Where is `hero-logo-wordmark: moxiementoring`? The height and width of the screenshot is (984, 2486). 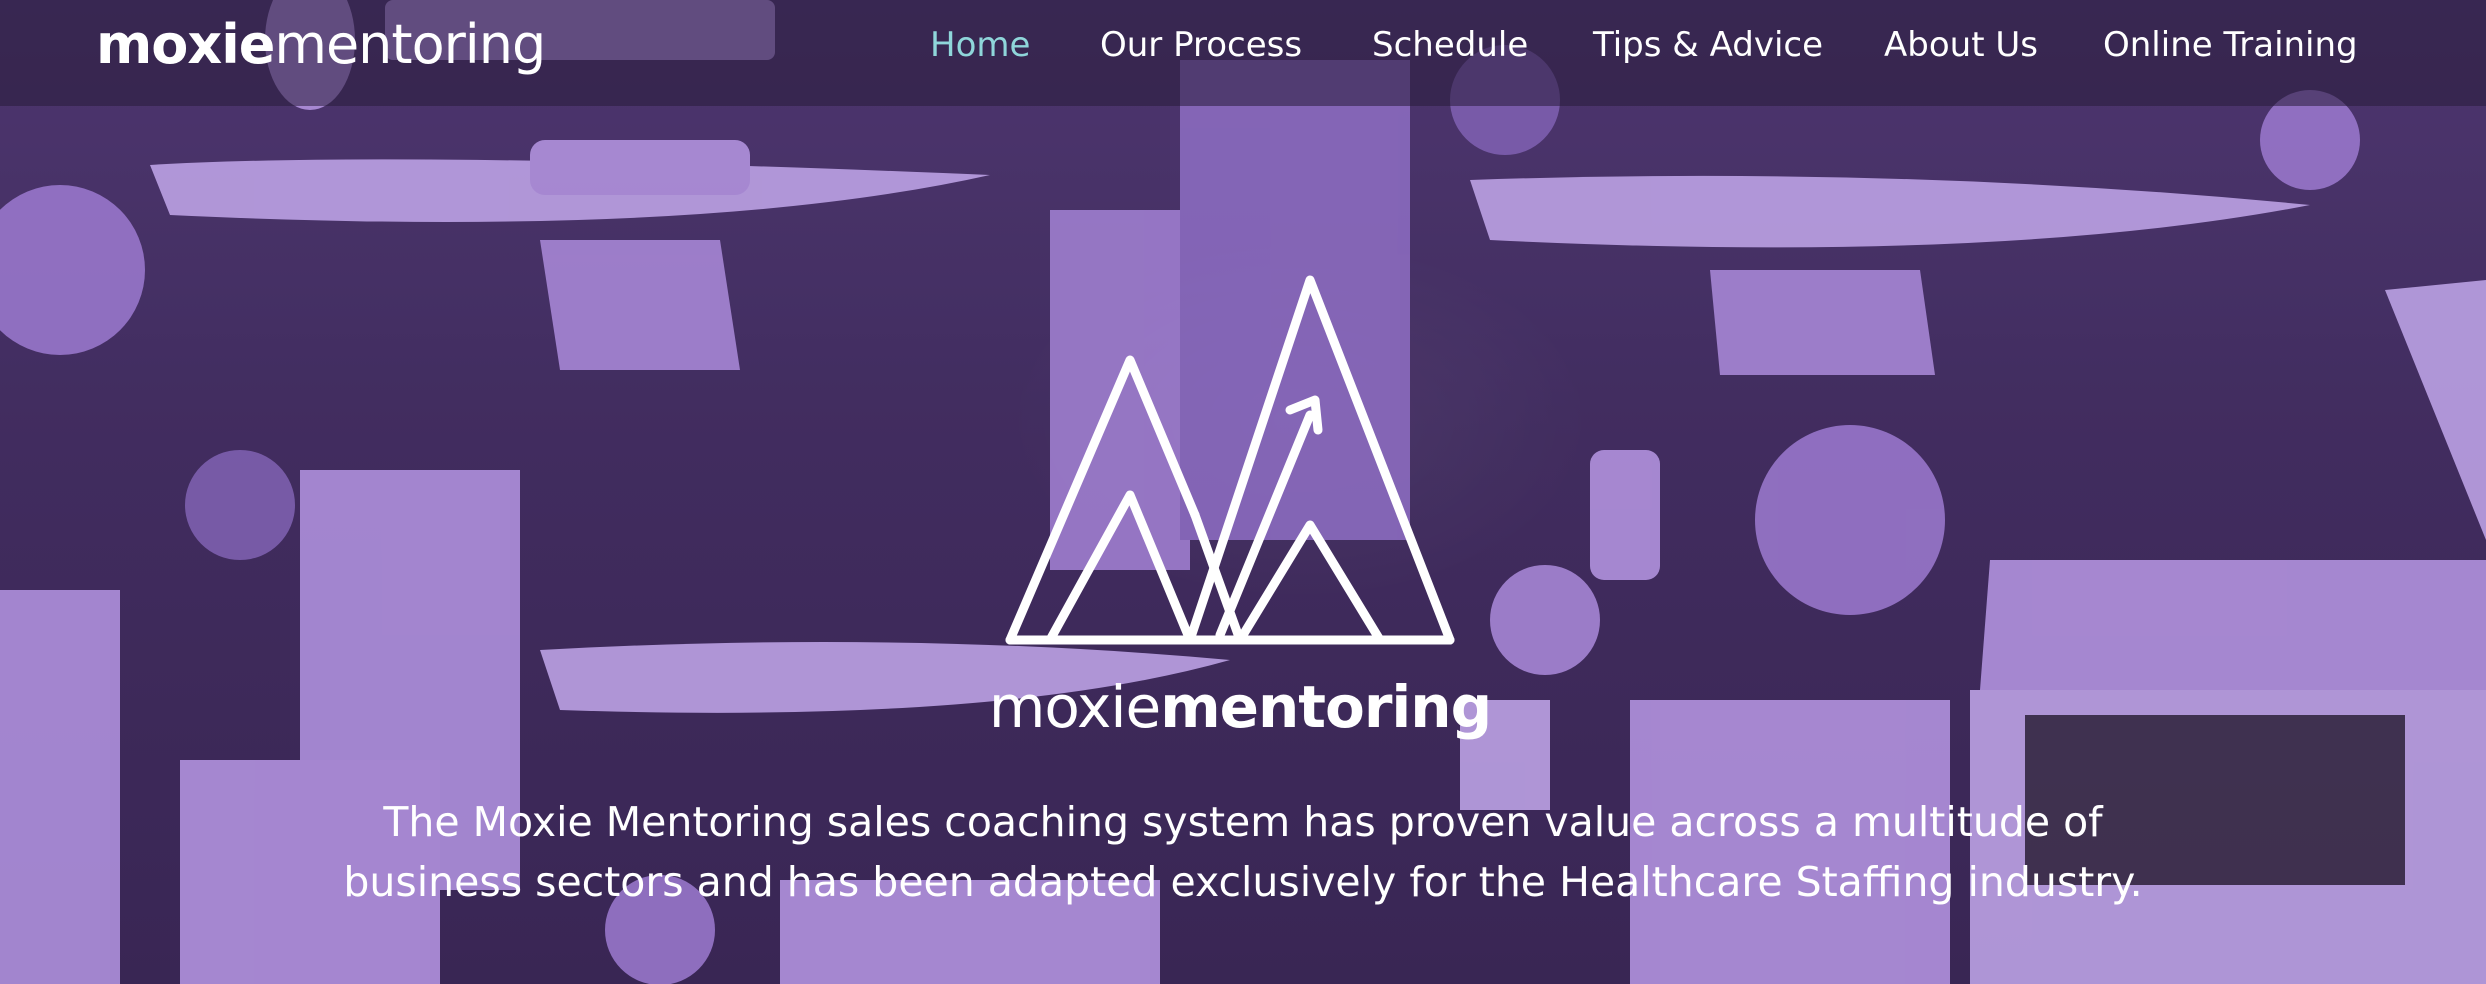
hero-logo-wordmark: moxiementoring is located at coordinates (1240, 707).